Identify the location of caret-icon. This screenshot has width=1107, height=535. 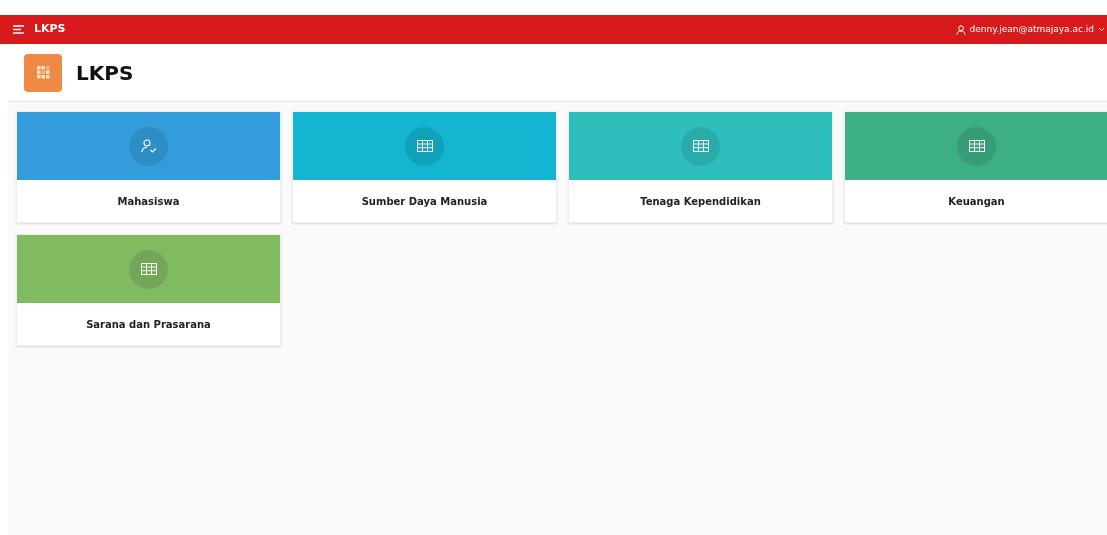
(1101, 29).